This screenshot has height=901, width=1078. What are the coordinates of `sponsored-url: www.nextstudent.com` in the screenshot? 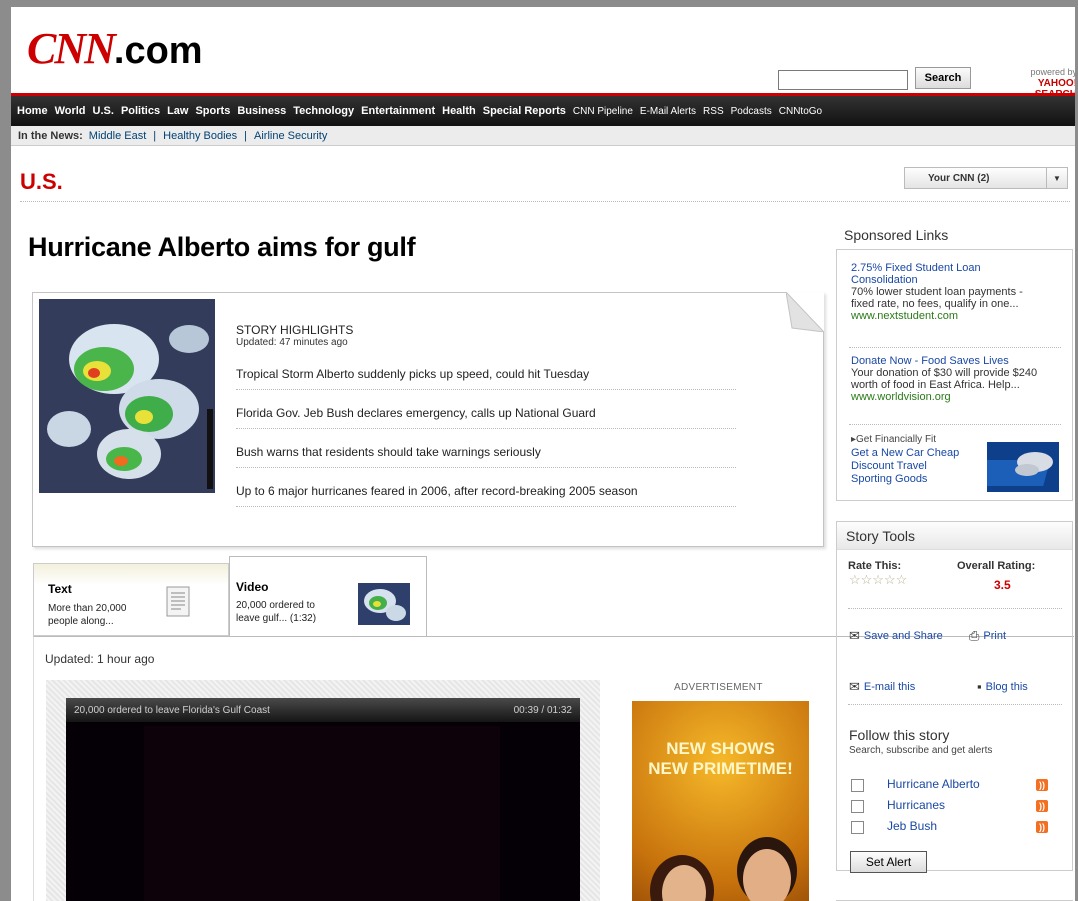 It's located at (958, 316).